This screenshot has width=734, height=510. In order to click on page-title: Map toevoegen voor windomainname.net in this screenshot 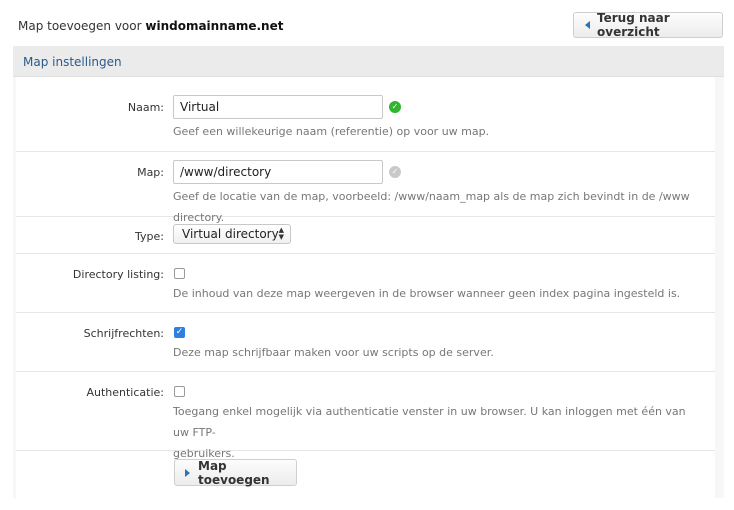, I will do `click(150, 26)`.